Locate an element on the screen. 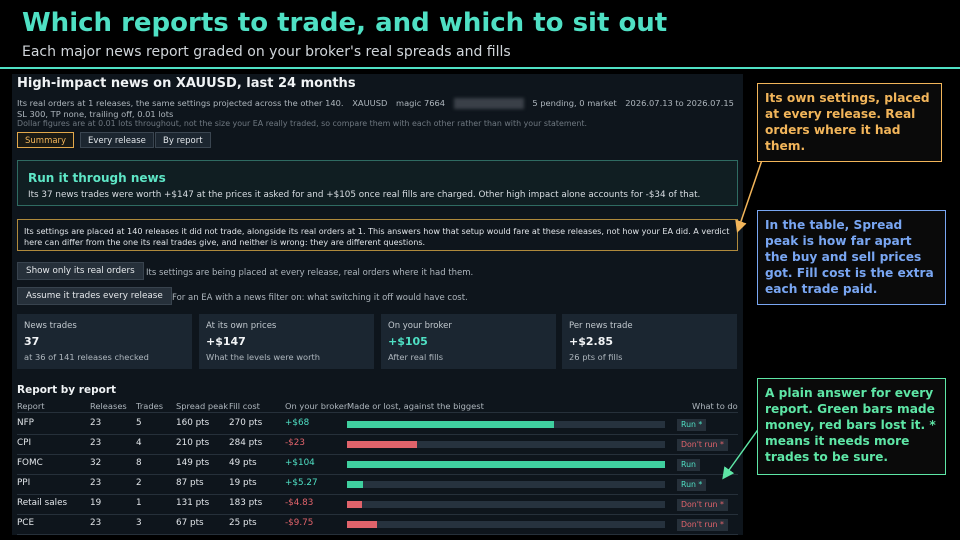 This screenshot has width=960, height=540. cell-trades: 4 is located at coordinates (139, 443).